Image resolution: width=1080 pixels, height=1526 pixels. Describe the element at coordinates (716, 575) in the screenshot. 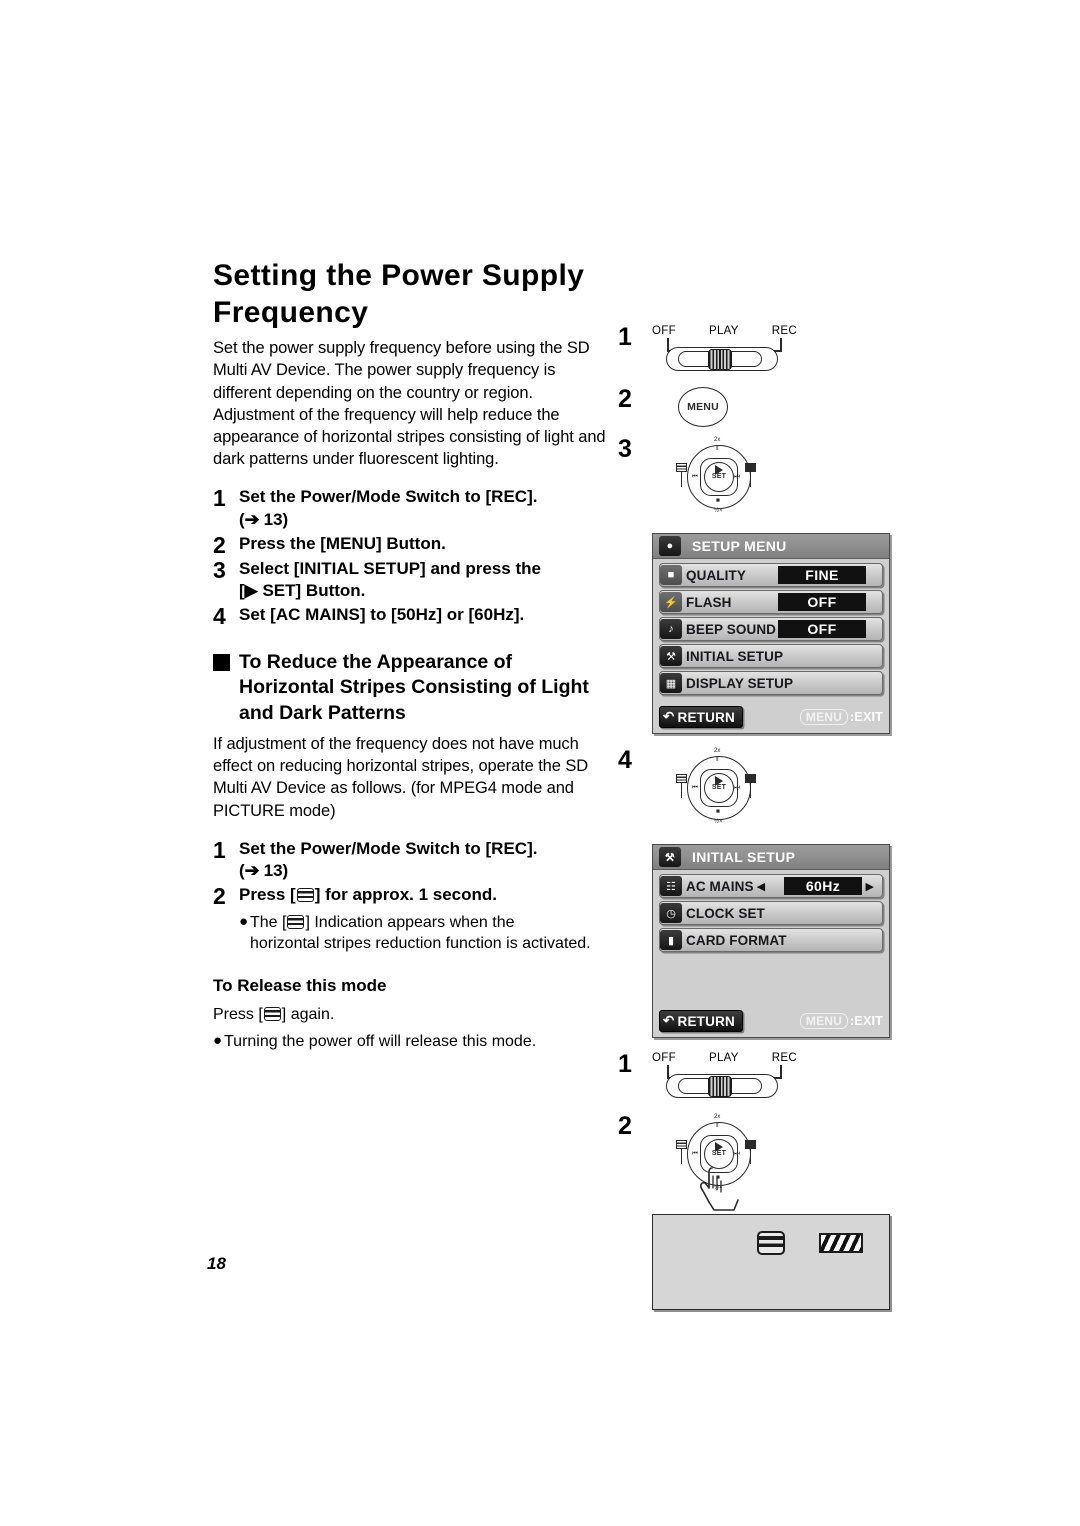

I see `menu-row-label: QUALITY` at that location.